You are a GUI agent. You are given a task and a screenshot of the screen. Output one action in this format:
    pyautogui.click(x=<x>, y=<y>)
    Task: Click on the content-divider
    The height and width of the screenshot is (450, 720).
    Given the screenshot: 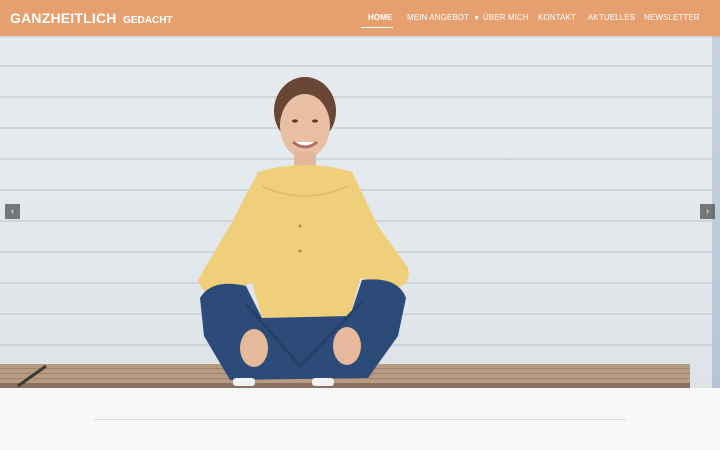 What is the action you would take?
    pyautogui.click(x=360, y=419)
    